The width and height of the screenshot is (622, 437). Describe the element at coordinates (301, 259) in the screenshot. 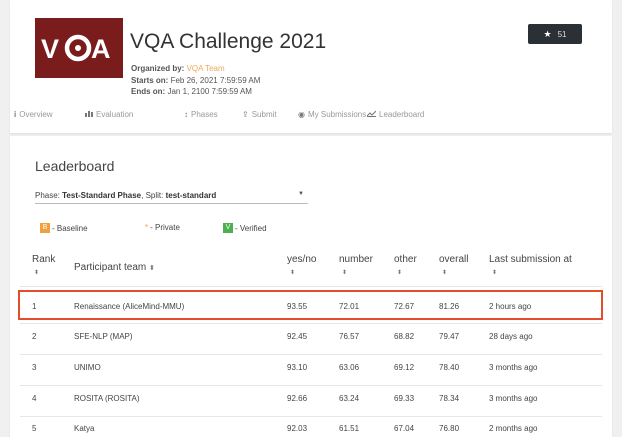

I see `col-yesno: yes/no` at that location.